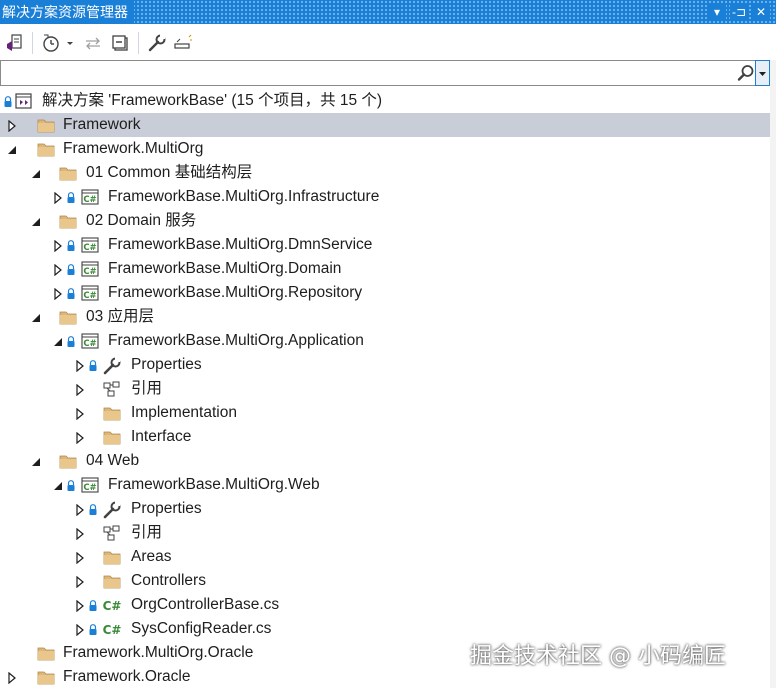  I want to click on tree-node-label: Framework.MultiOrg, so click(133, 148).